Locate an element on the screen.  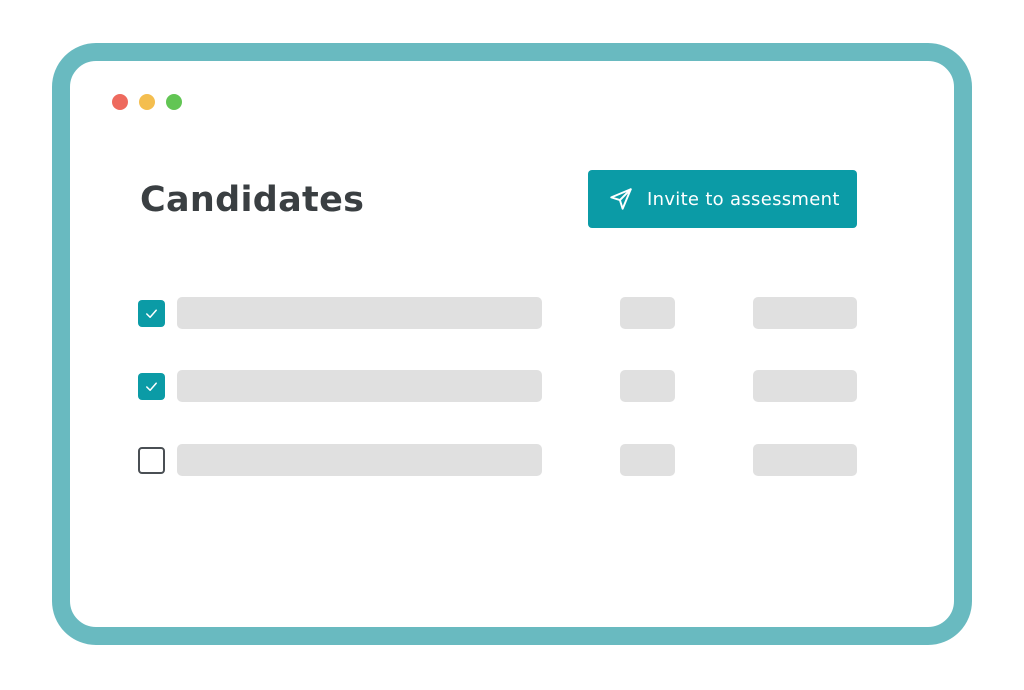
window-controls is located at coordinates (147, 102).